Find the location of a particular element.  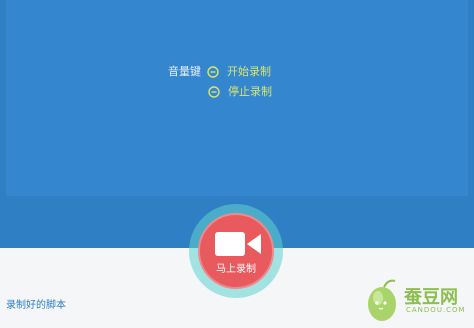

record-now-button: 马上录制 is located at coordinates (236, 251).